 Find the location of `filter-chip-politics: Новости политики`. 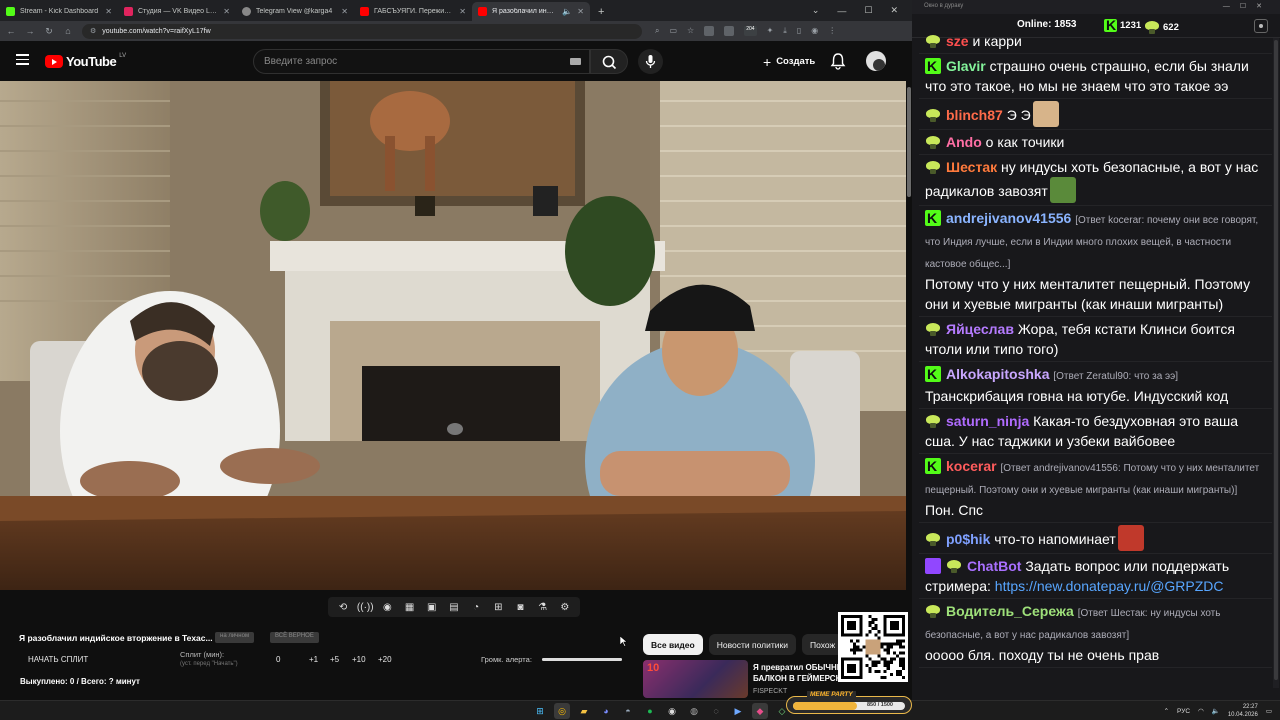

filter-chip-politics: Новости политики is located at coordinates (752, 644).